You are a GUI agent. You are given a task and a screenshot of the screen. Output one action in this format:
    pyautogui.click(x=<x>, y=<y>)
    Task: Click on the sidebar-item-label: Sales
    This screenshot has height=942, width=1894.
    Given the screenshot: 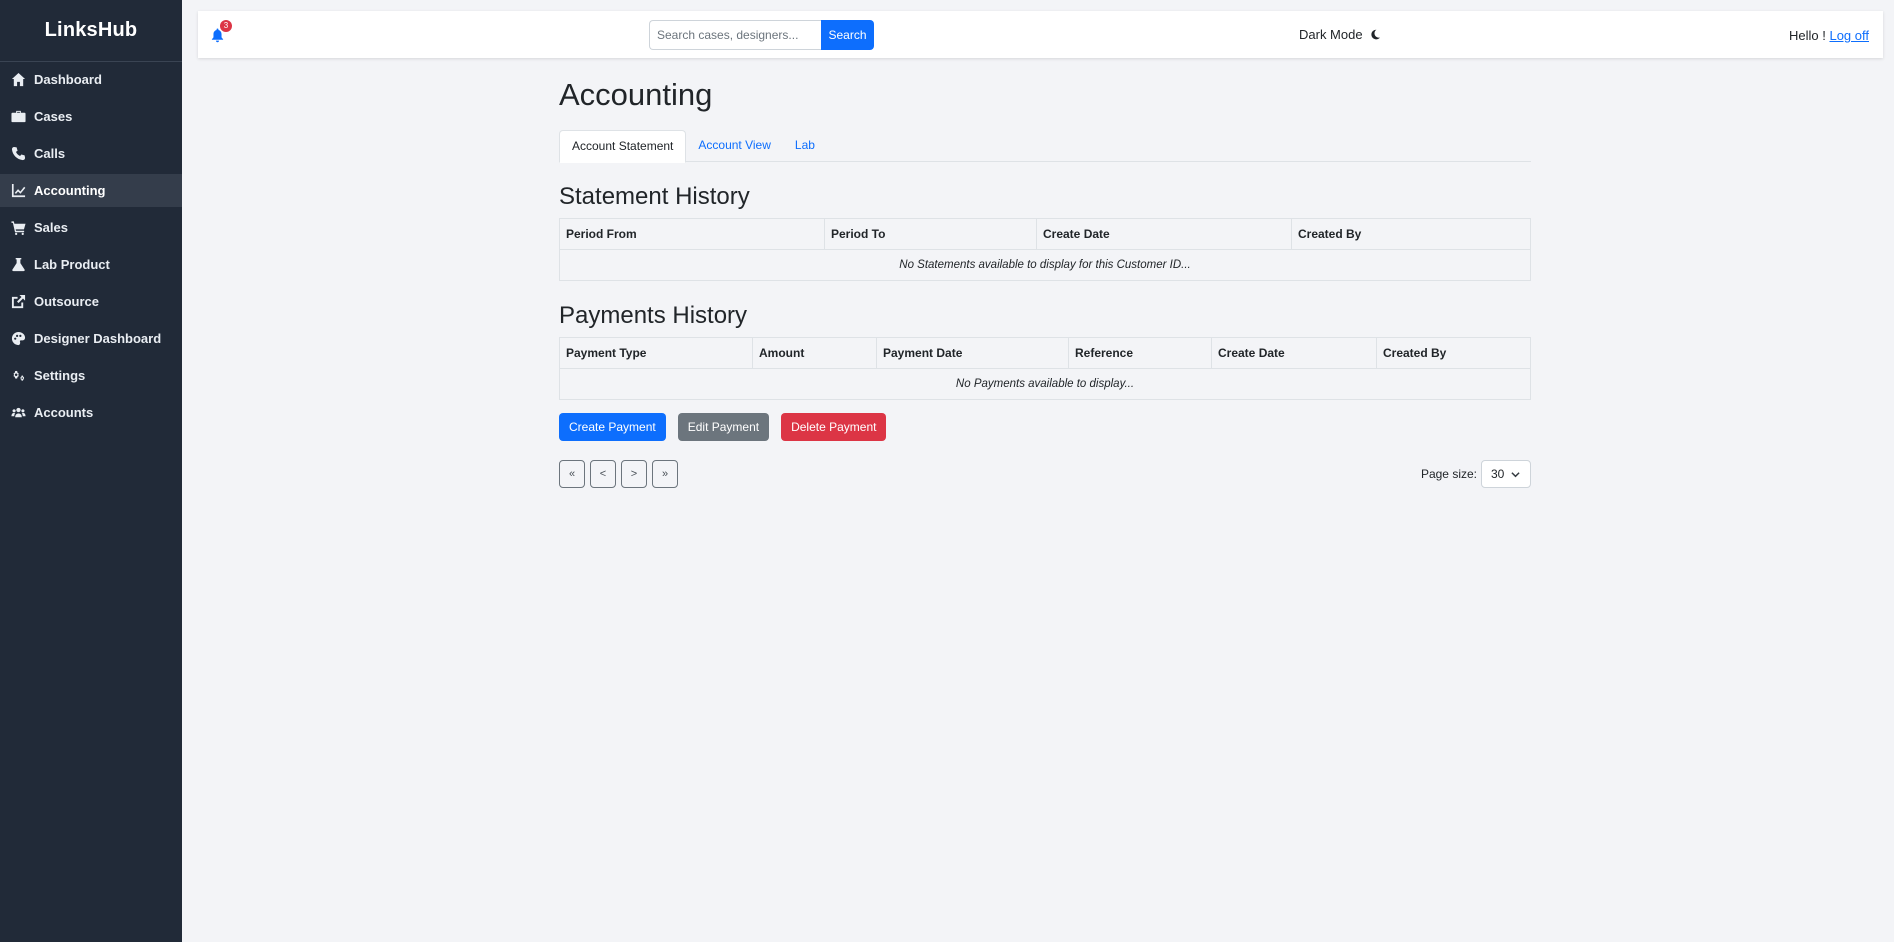 What is the action you would take?
    pyautogui.click(x=51, y=227)
    